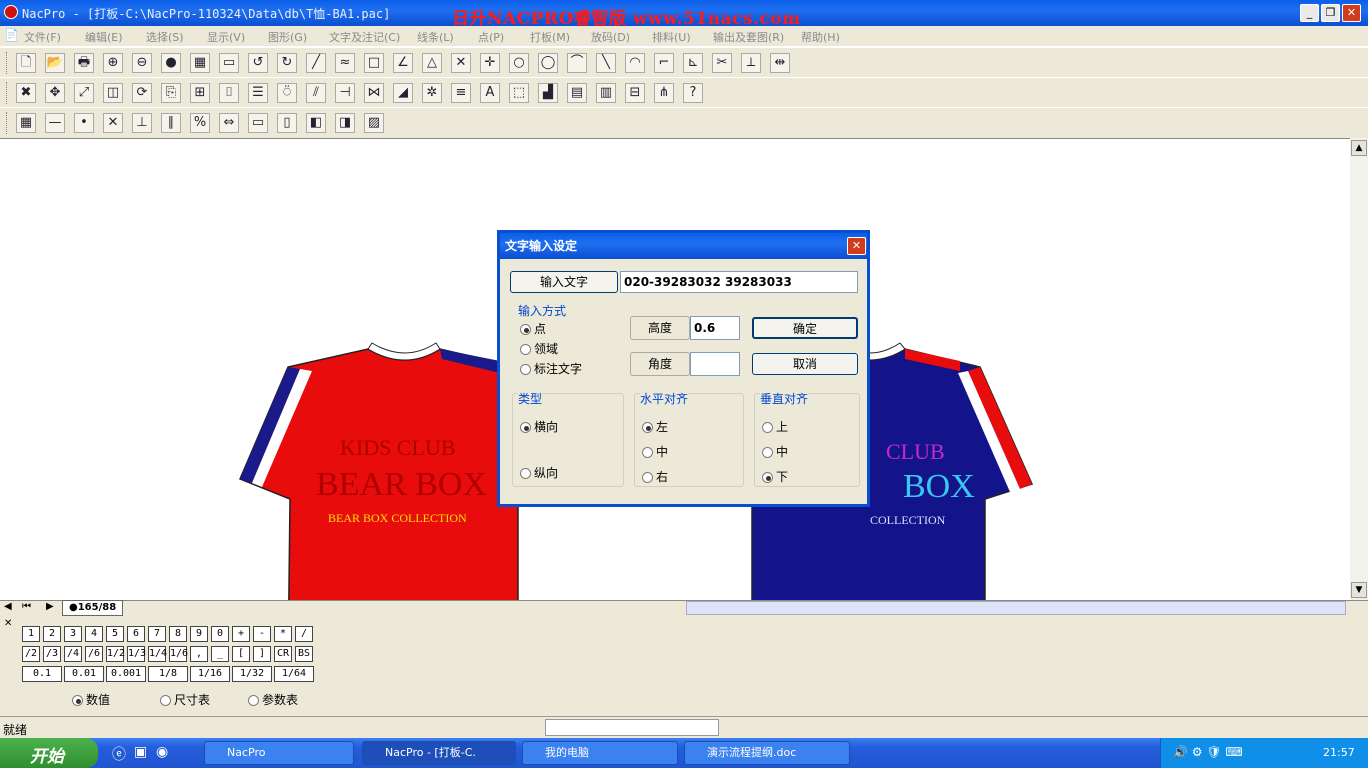 This screenshot has width=1368, height=768. Describe the element at coordinates (539, 426) in the screenshot. I see `type-horizontal: 横向` at that location.